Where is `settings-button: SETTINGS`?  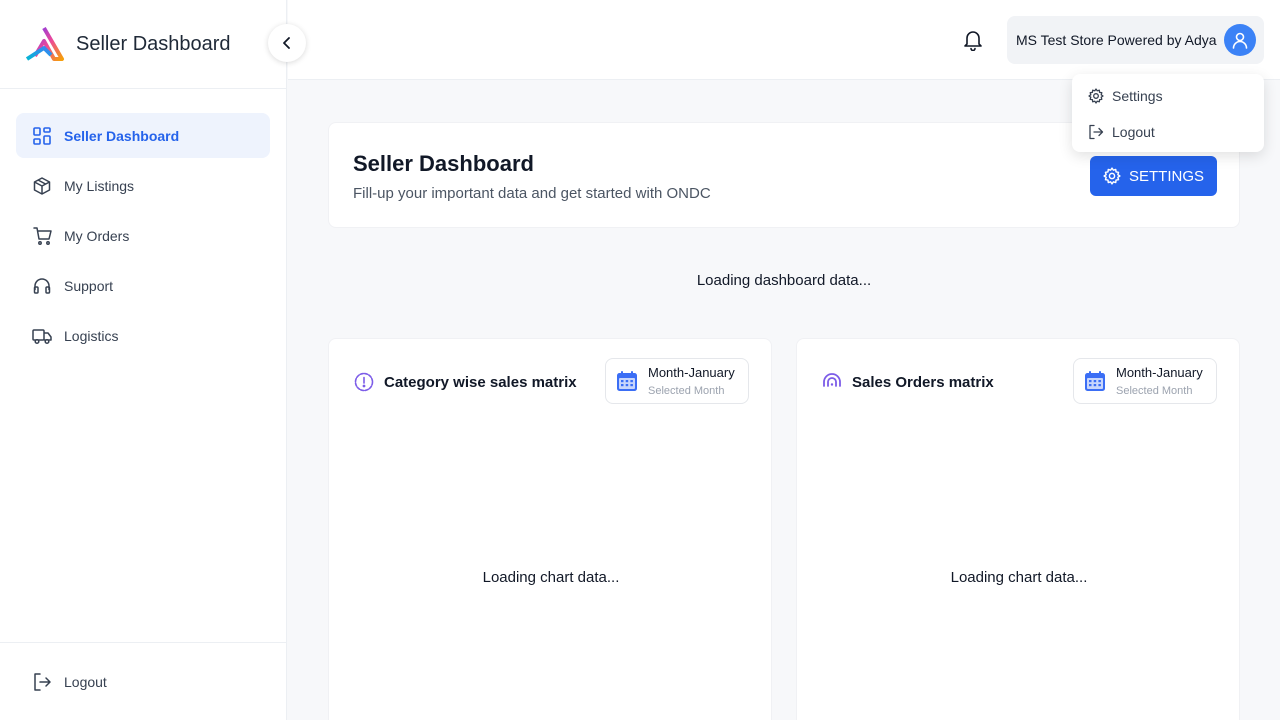
settings-button: SETTINGS is located at coordinates (1153, 176).